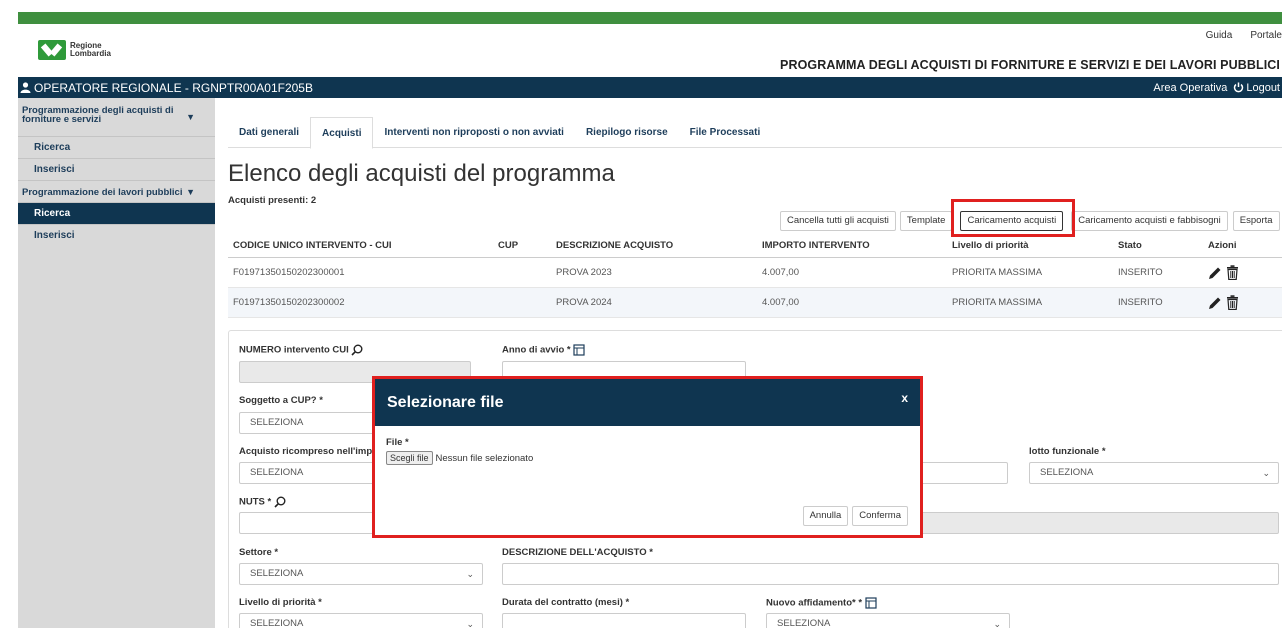  I want to click on nuovo-affidamento-select: SELEZIONA ⌄, so click(888, 620).